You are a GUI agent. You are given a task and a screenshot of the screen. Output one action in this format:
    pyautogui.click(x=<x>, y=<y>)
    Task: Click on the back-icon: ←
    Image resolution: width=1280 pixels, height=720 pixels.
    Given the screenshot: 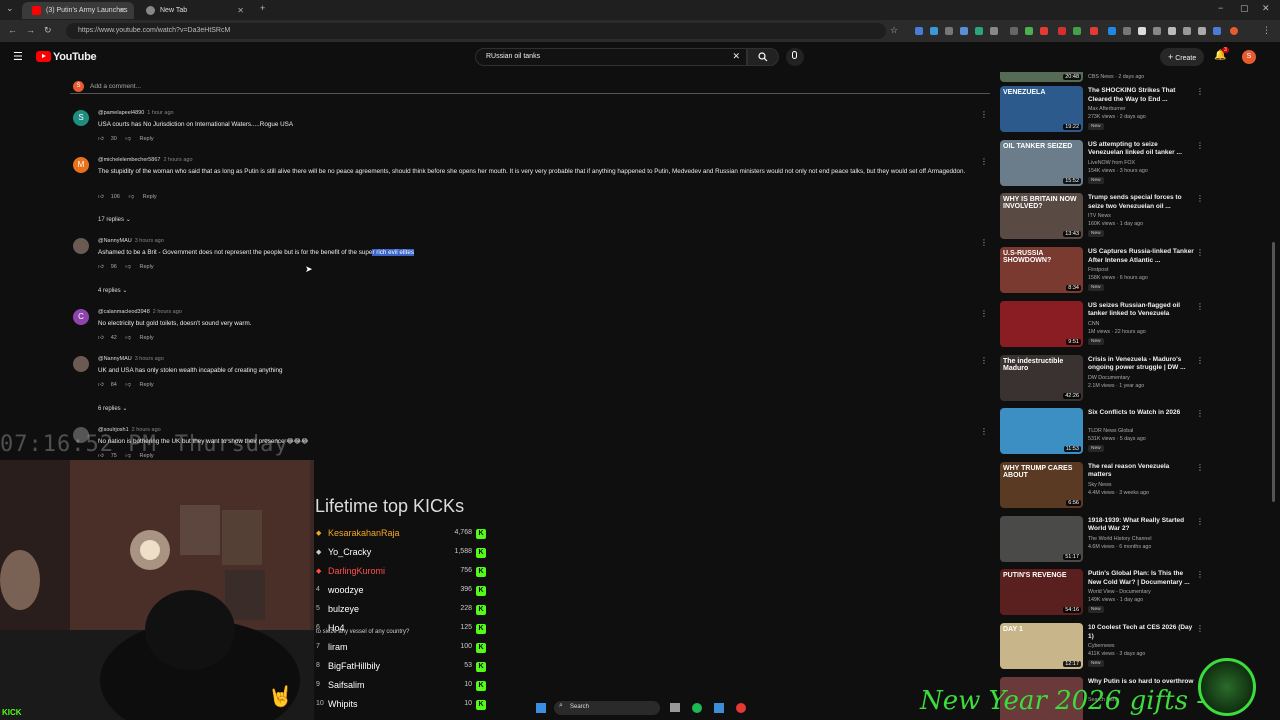 What is the action you would take?
    pyautogui.click(x=12, y=30)
    